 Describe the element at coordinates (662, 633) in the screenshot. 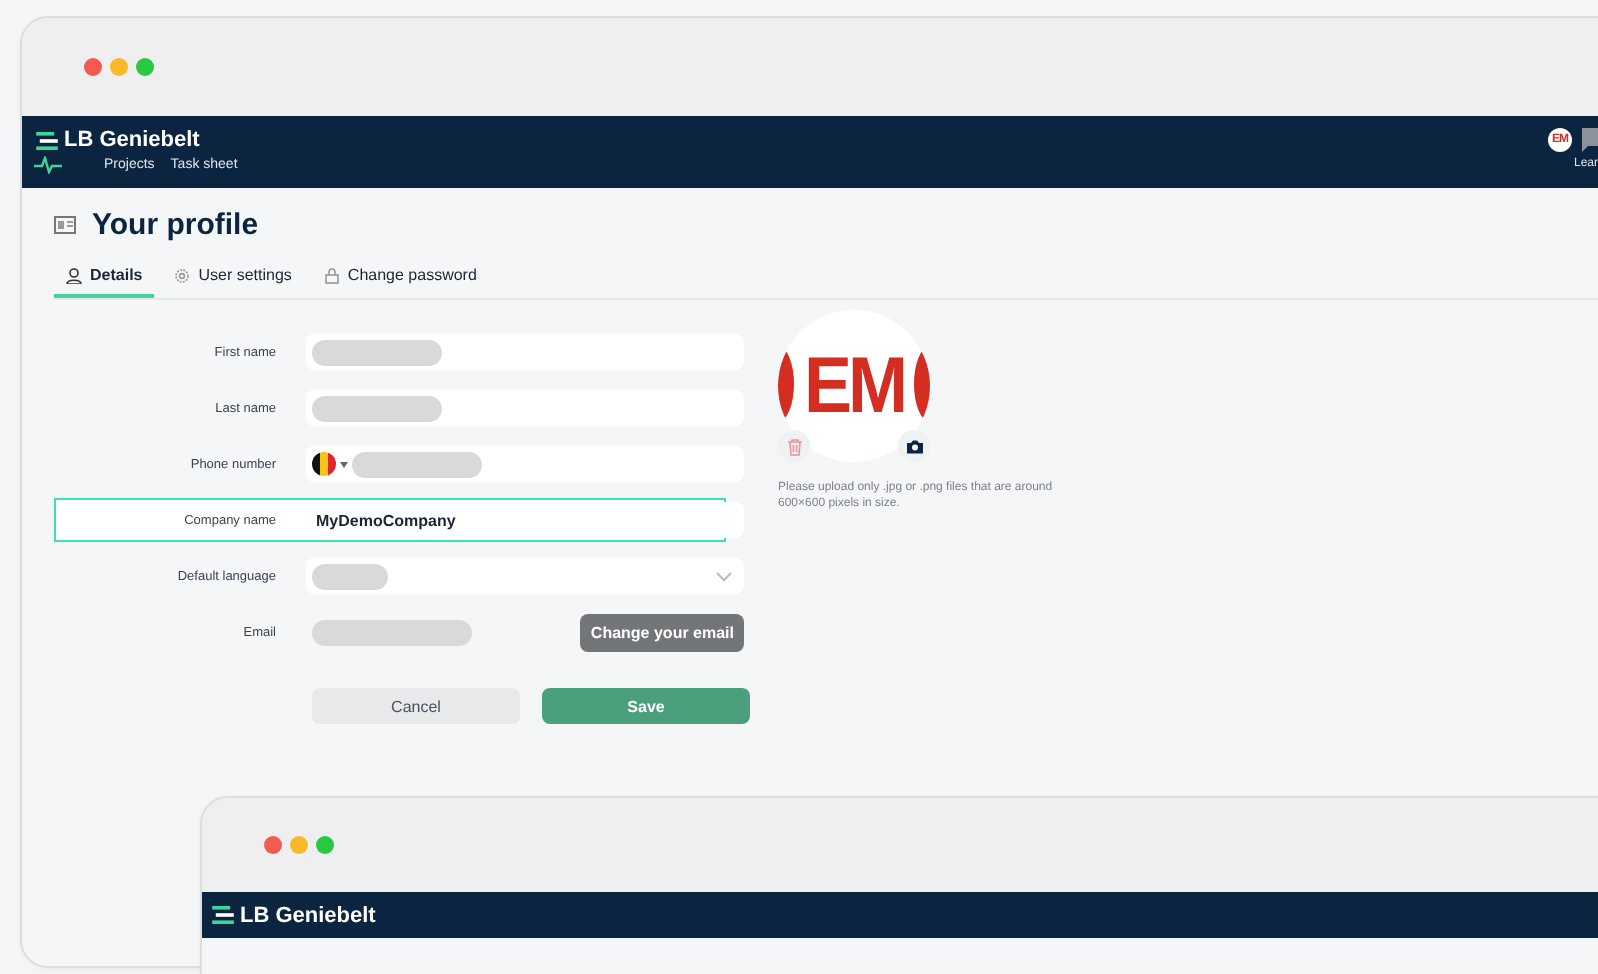

I see `change-email-button: Change your email` at that location.